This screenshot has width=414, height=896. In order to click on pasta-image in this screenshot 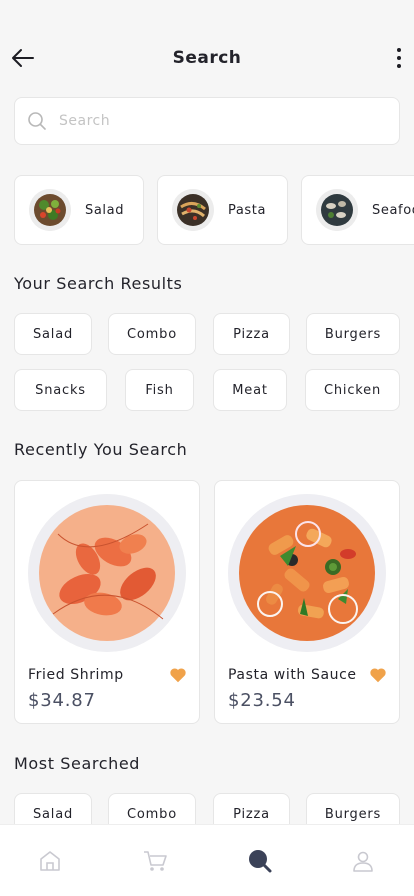, I will do `click(193, 210)`.